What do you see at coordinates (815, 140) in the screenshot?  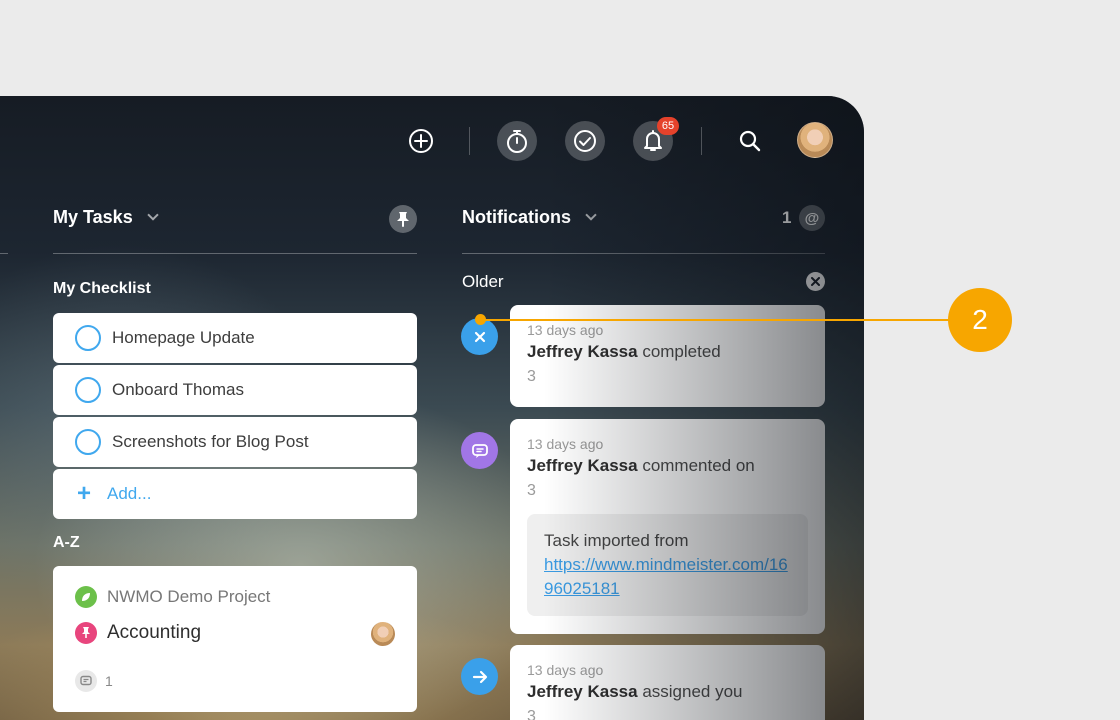 I see `user-avatar` at bounding box center [815, 140].